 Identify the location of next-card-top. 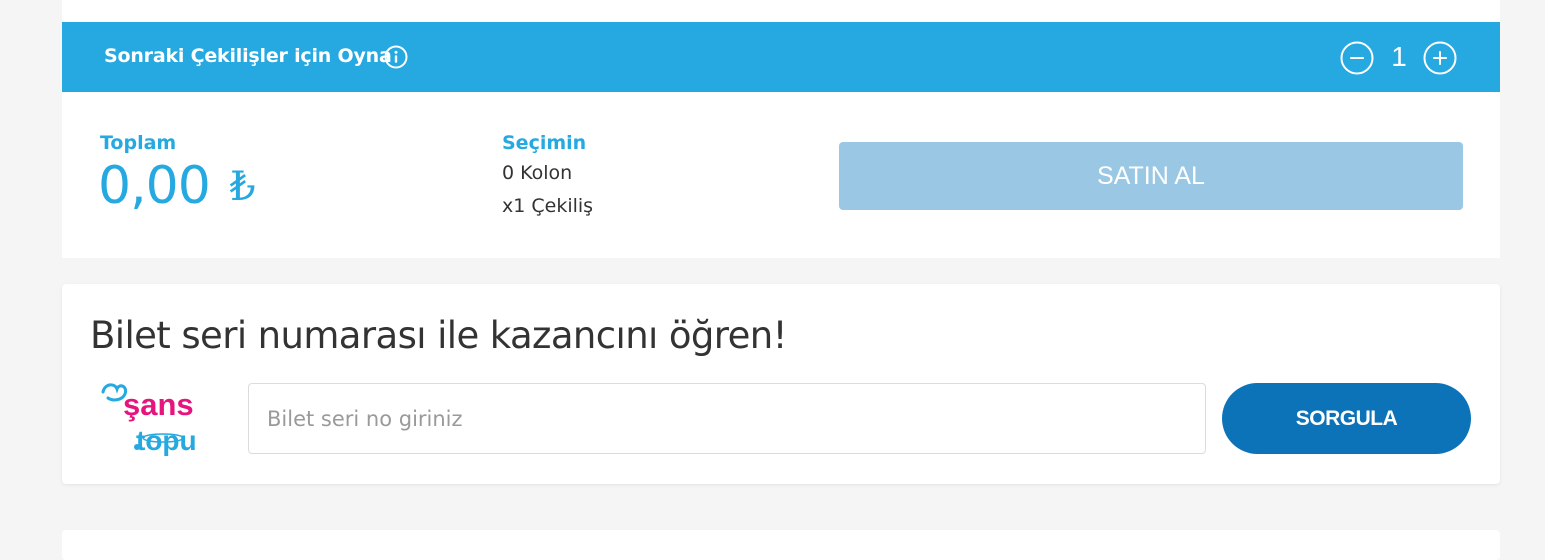
(781, 545).